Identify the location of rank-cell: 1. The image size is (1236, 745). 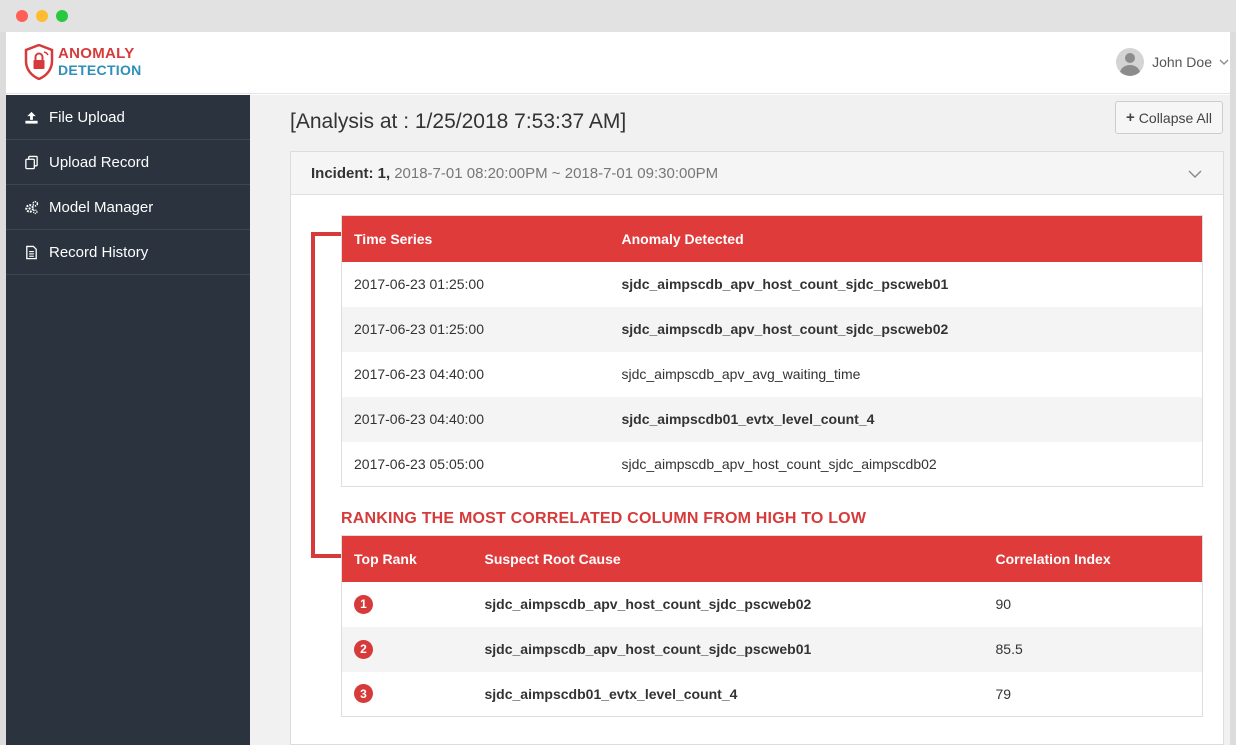
(407, 604).